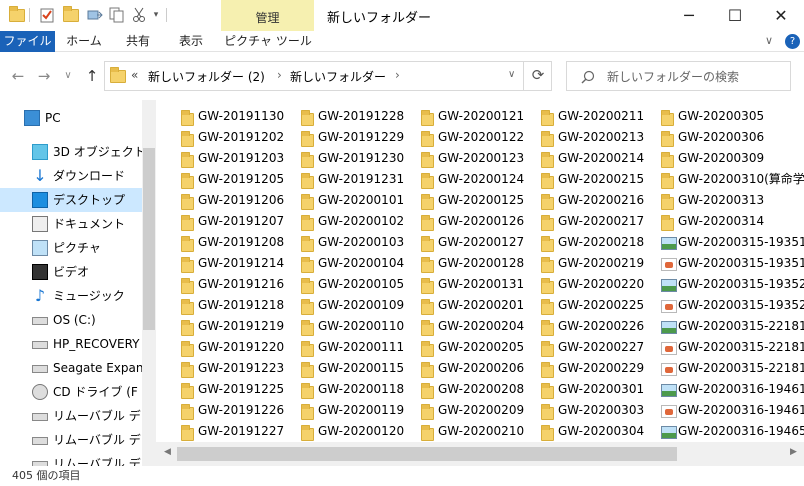  Describe the element at coordinates (92, 76) in the screenshot. I see `up-button: ↑` at that location.